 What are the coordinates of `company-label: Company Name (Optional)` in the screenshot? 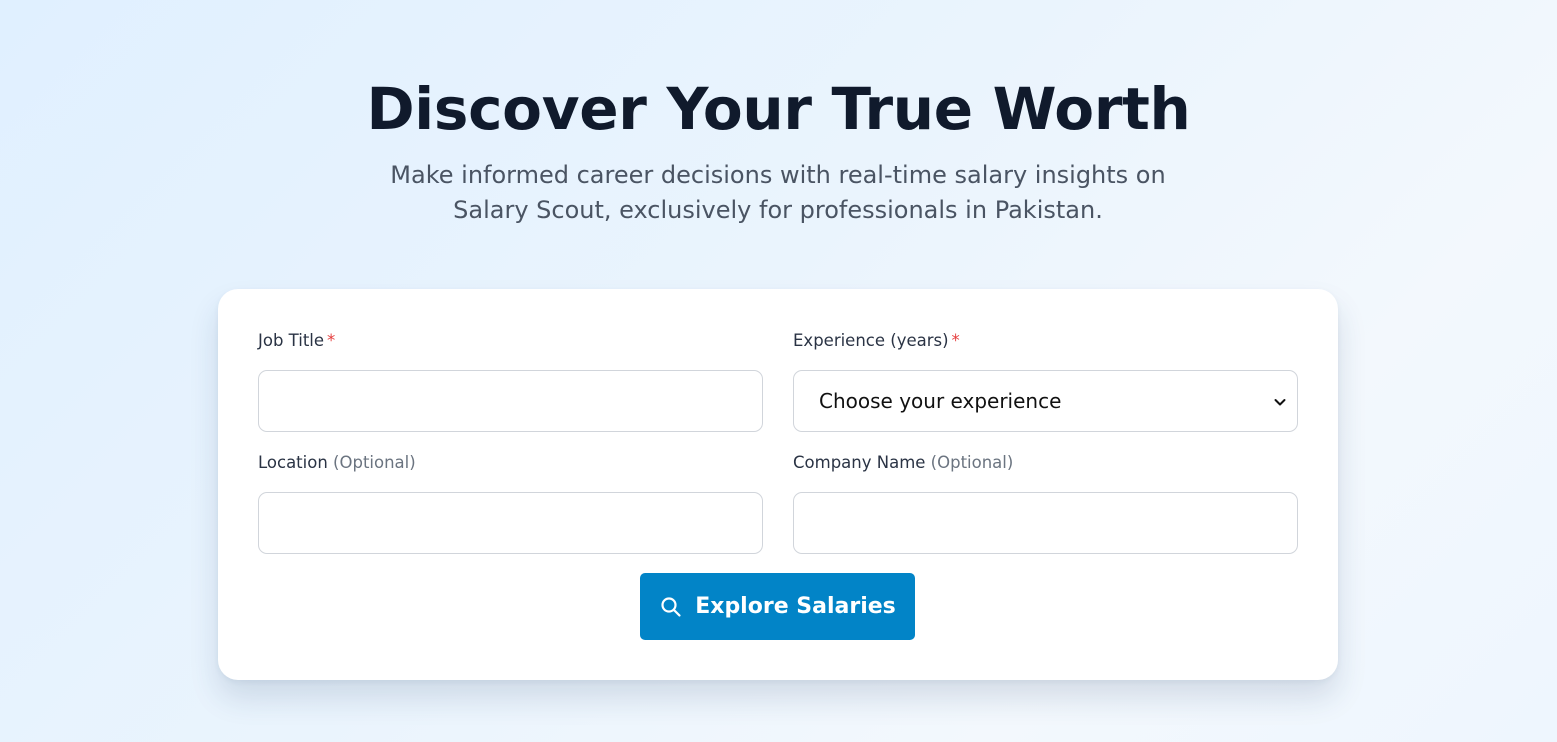 It's located at (1045, 463).